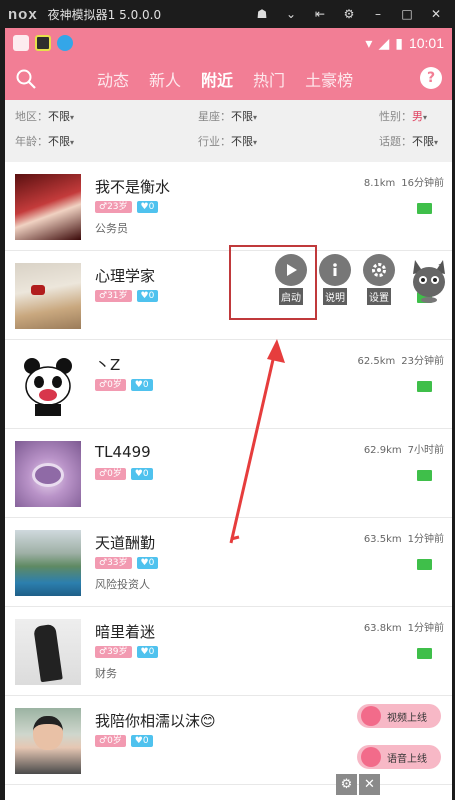 The height and width of the screenshot is (800, 455). What do you see at coordinates (404, 448) in the screenshot?
I see `distance-time: 62.9km 7小时前` at bounding box center [404, 448].